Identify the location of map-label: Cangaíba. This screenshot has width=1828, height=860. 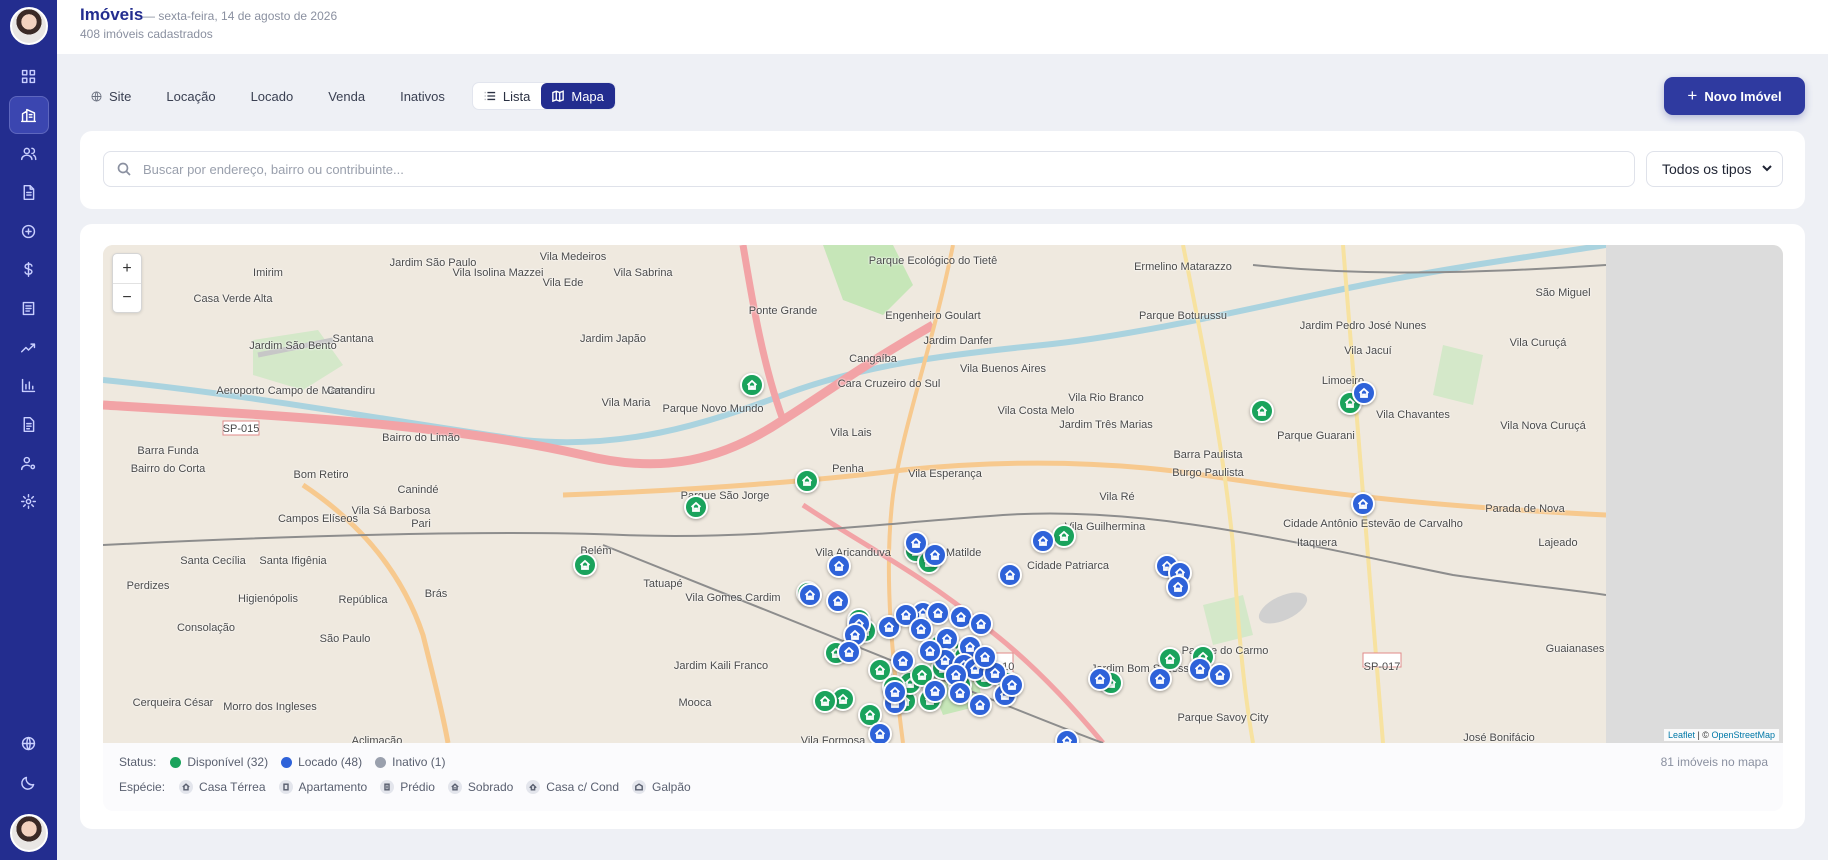
(873, 359).